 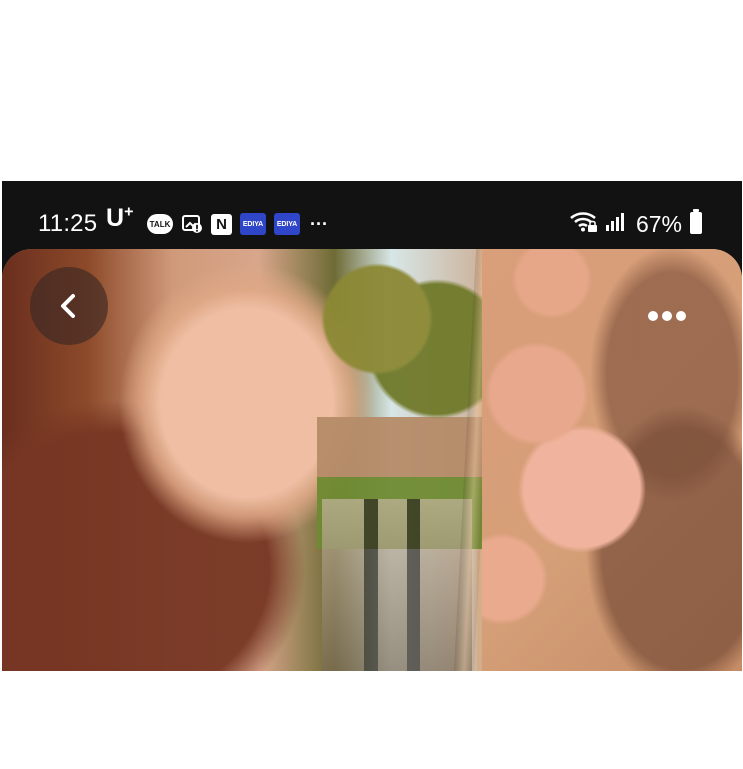 I want to click on system-status: 67%, so click(x=636, y=224).